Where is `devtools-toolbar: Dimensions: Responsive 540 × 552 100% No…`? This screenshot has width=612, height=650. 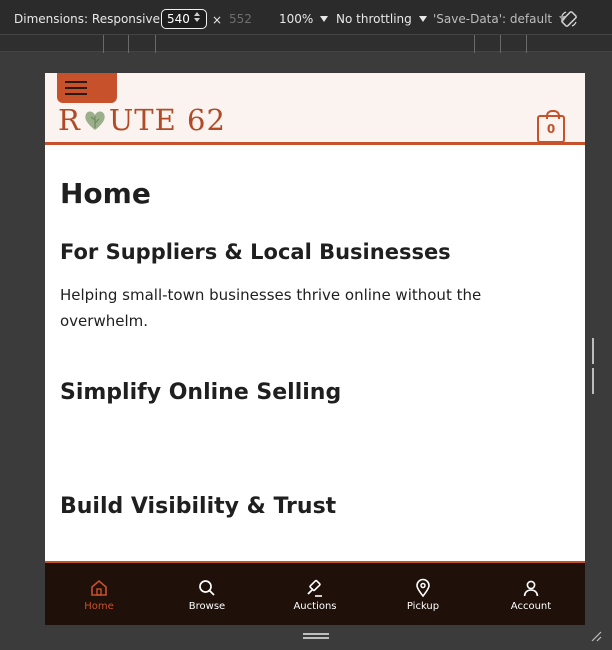
devtools-toolbar: Dimensions: Responsive 540 × 552 100% No… is located at coordinates (306, 19).